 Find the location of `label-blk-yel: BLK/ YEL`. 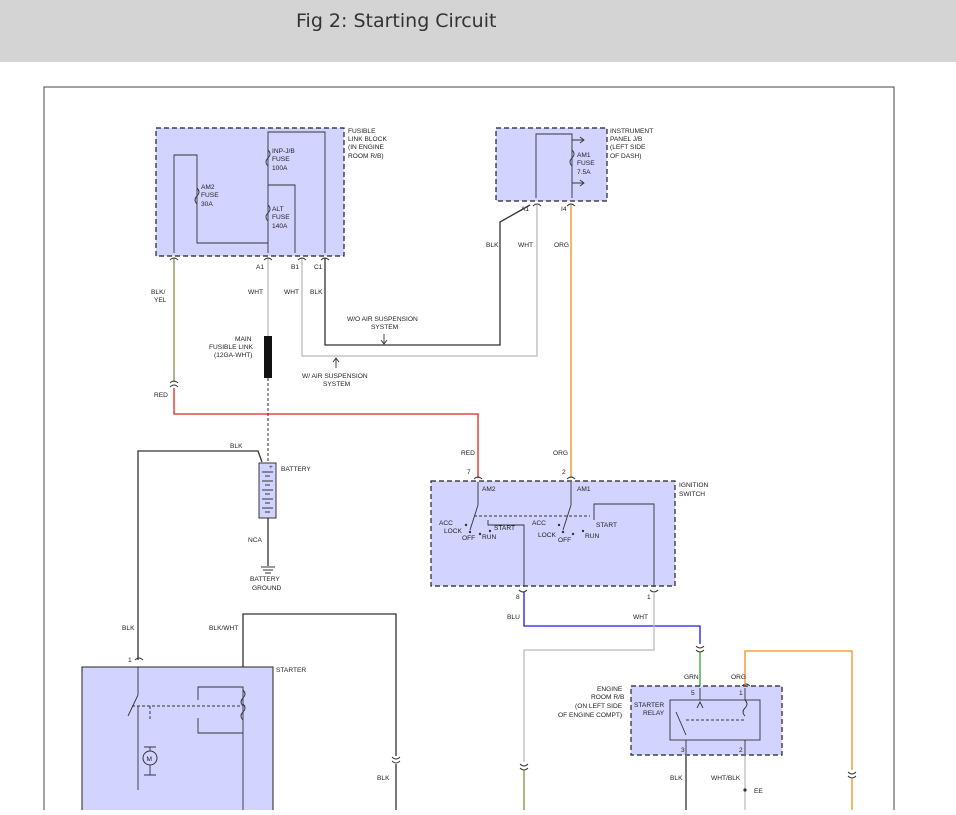

label-blk-yel: BLK/ YEL is located at coordinates (159, 296).